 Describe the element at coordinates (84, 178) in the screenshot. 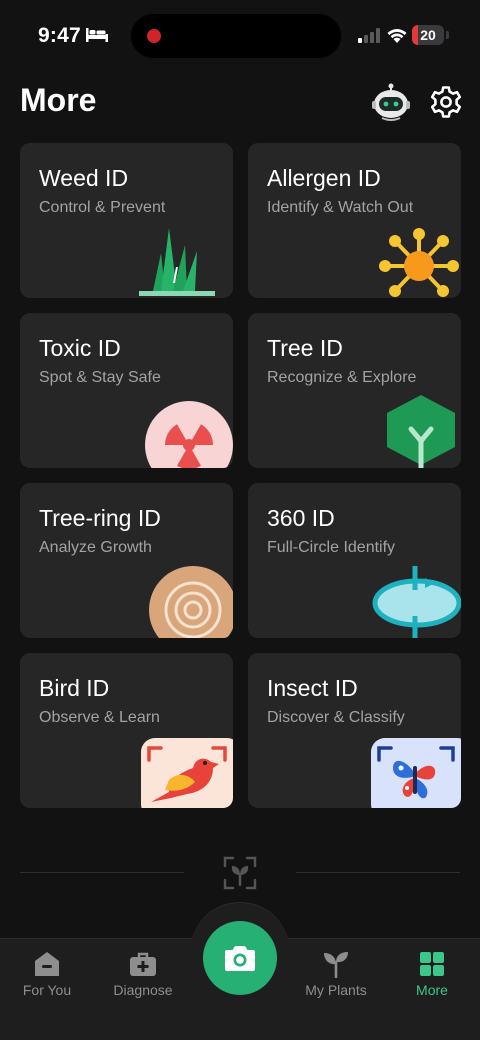

I see `card-title: Weed ID` at that location.